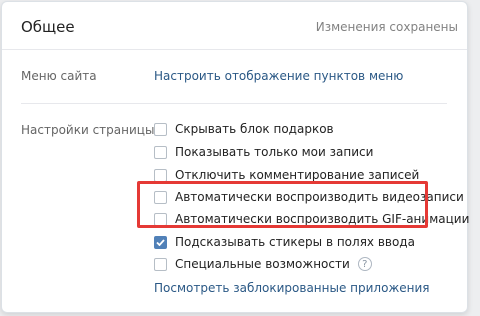 The width and height of the screenshot is (480, 316). Describe the element at coordinates (254, 129) in the screenshot. I see `option-label: Скрывать блок подарков` at that location.